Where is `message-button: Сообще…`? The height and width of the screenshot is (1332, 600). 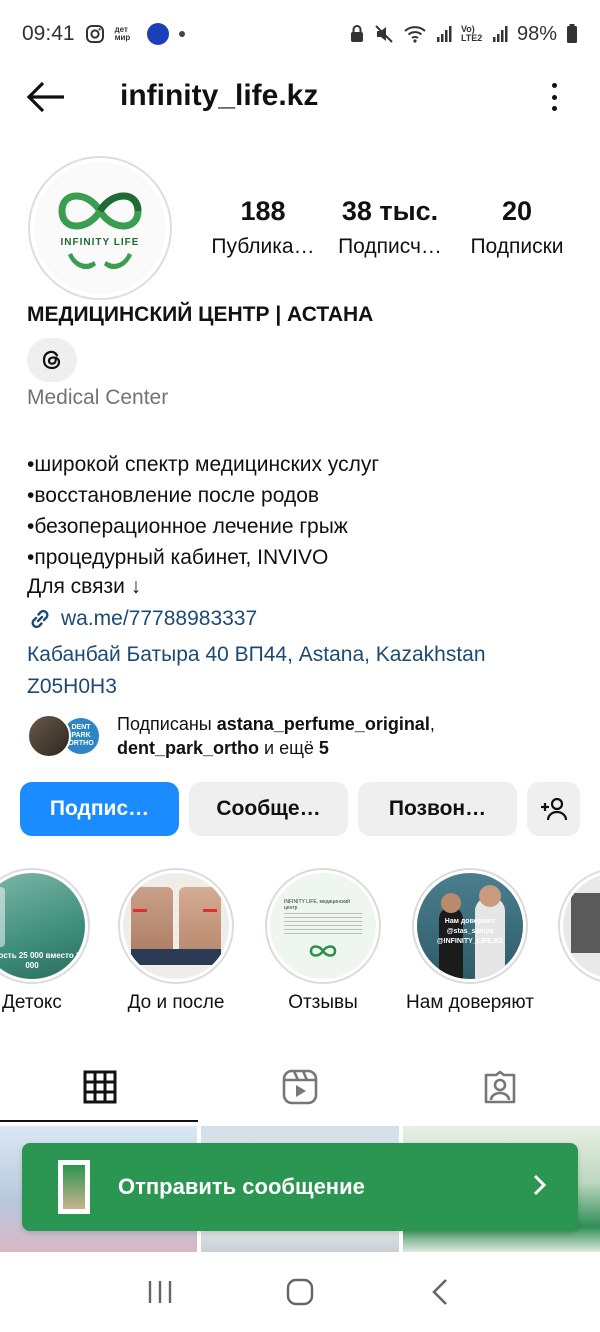
message-button: Сообще… is located at coordinates (268, 809).